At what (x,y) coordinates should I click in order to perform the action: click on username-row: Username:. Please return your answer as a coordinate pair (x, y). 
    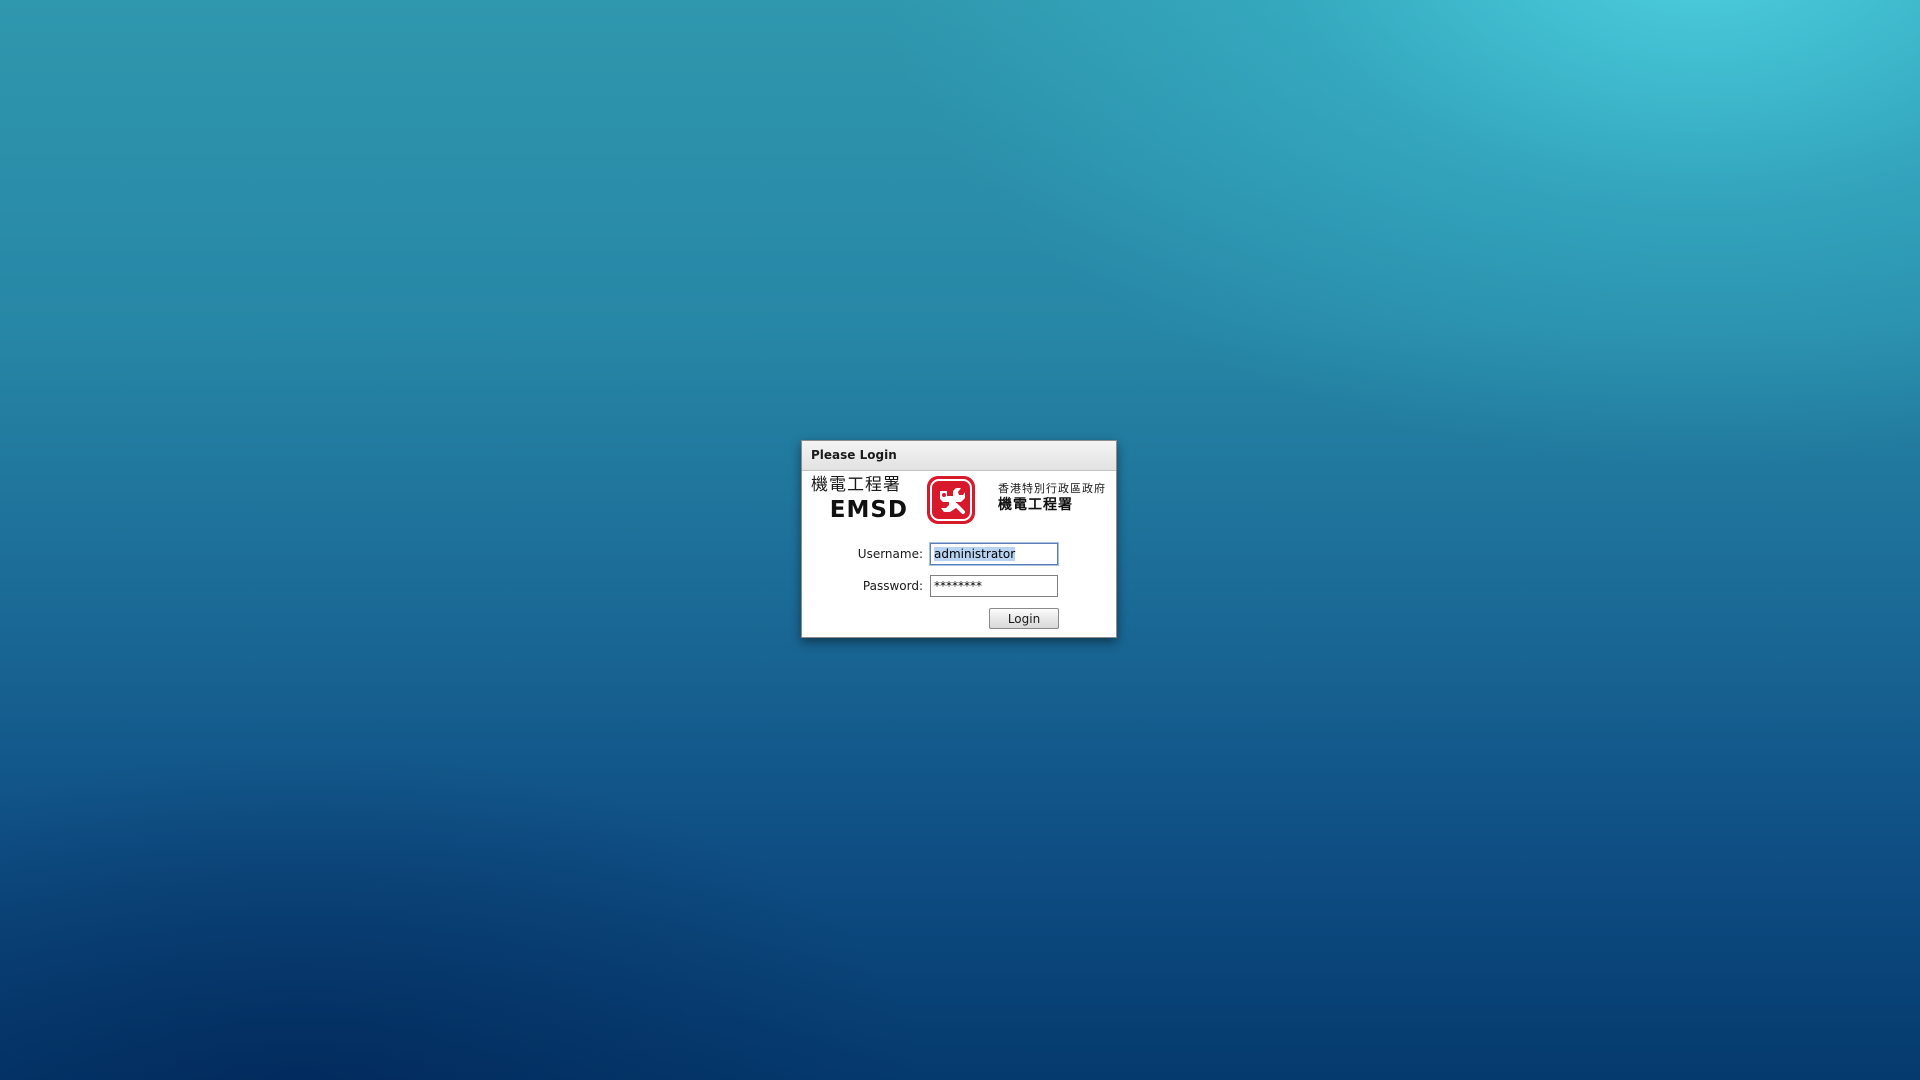
    Looking at the image, I should click on (960, 555).